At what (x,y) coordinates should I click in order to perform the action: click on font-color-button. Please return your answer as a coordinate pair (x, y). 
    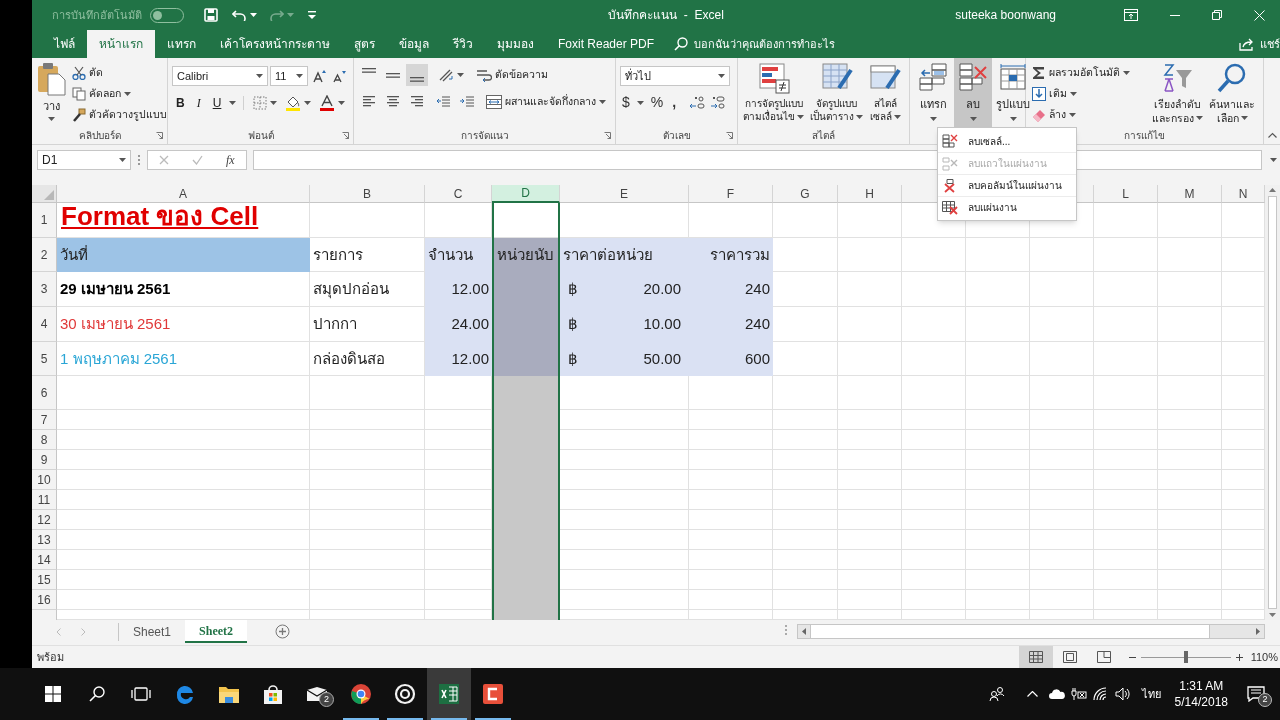
    Looking at the image, I should click on (332, 102).